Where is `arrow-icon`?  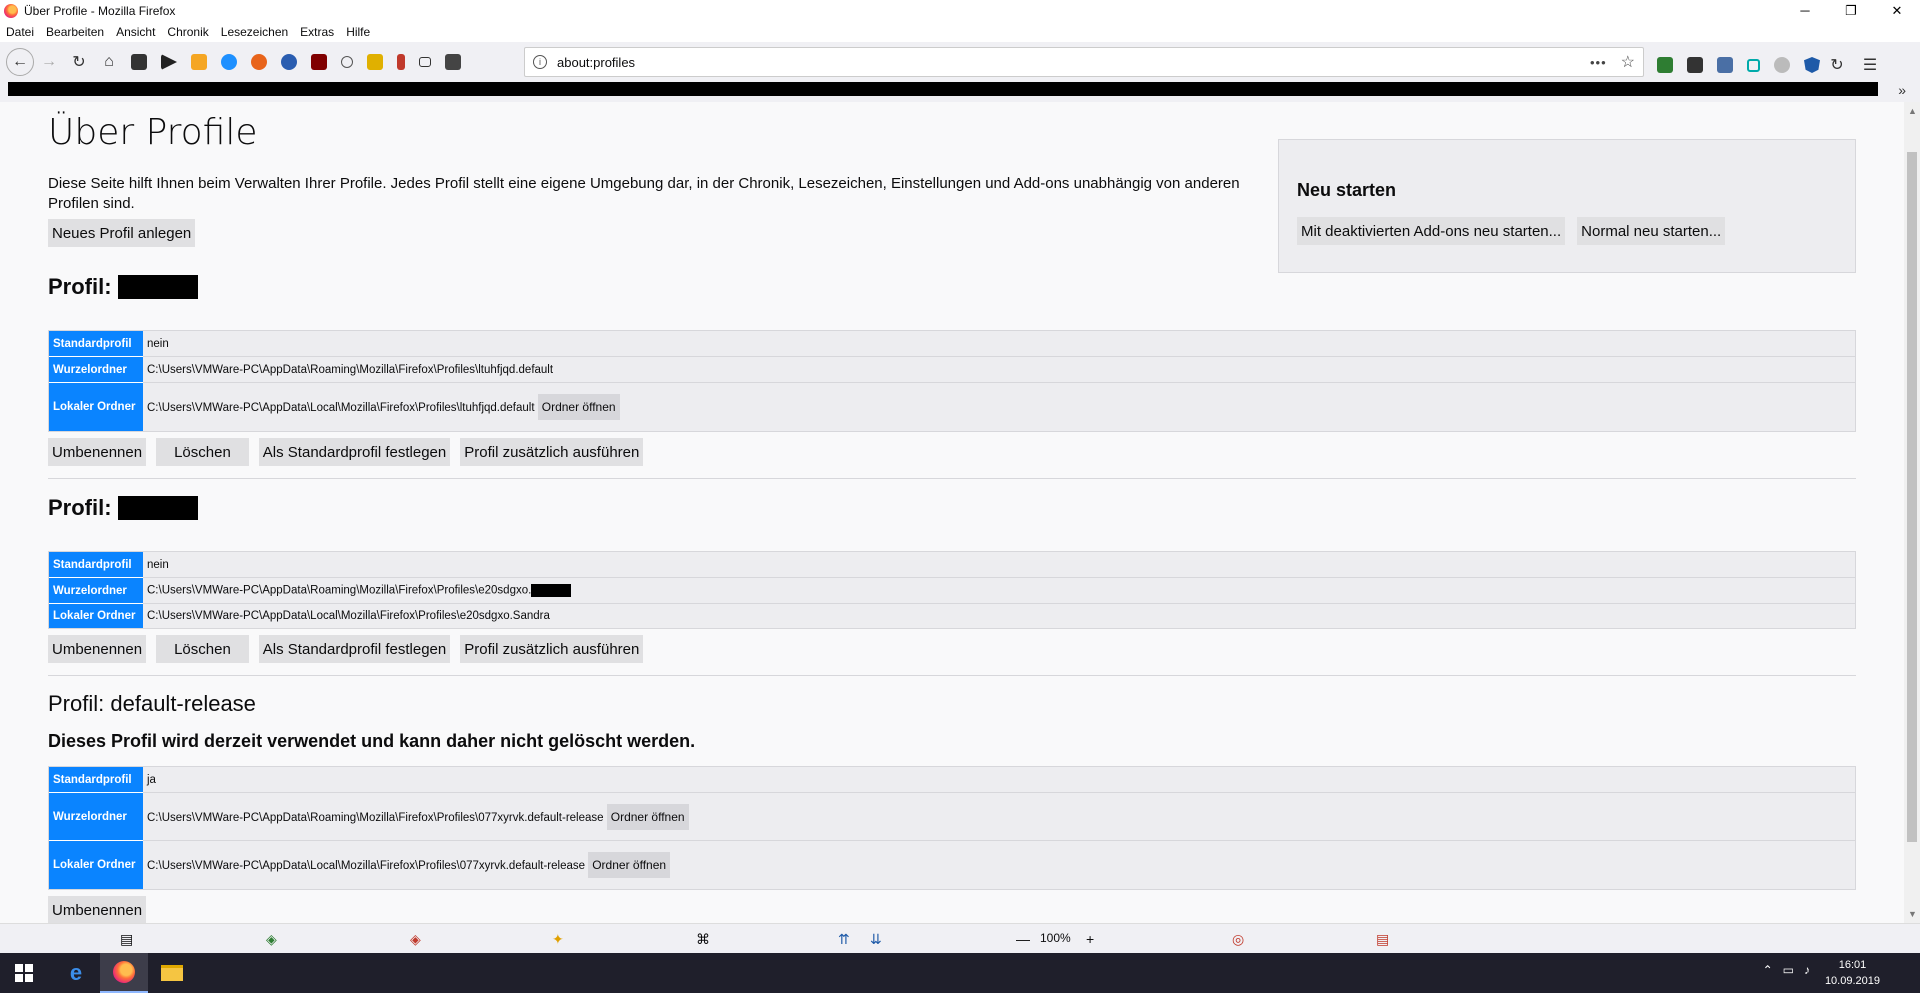 arrow-icon is located at coordinates (169, 62).